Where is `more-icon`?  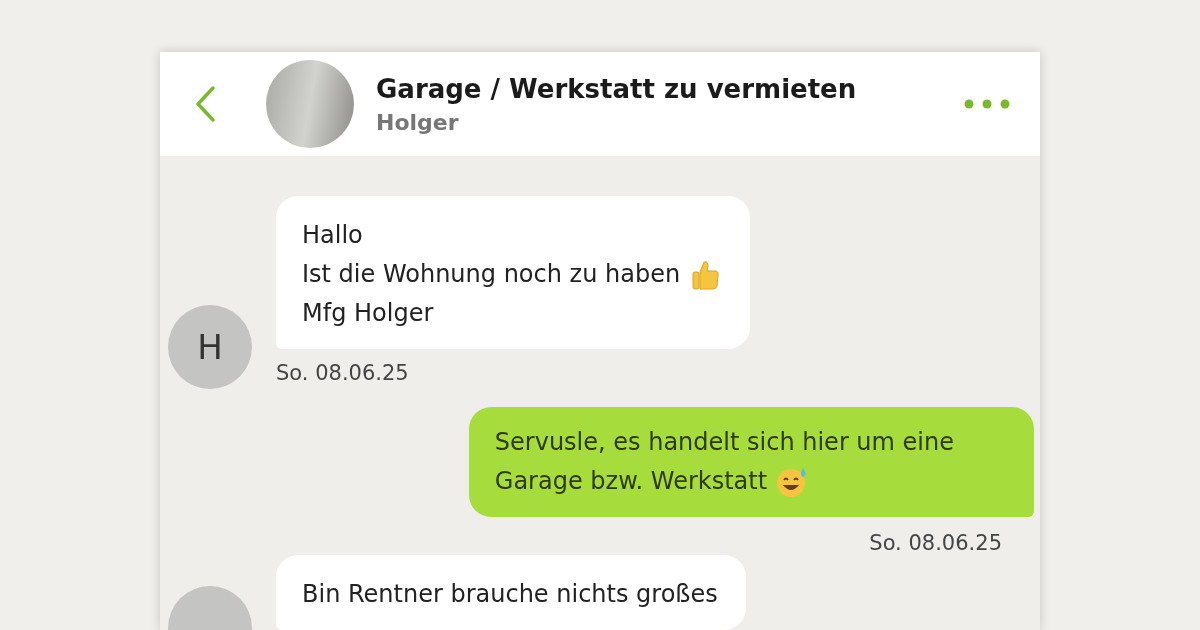
more-icon is located at coordinates (987, 104).